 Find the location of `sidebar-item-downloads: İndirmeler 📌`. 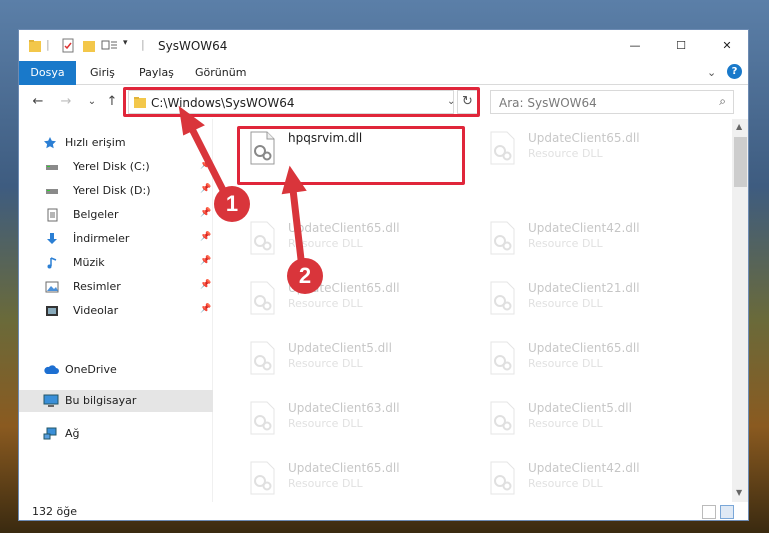

sidebar-item-downloads: İndirmeler 📌 is located at coordinates (116, 239).